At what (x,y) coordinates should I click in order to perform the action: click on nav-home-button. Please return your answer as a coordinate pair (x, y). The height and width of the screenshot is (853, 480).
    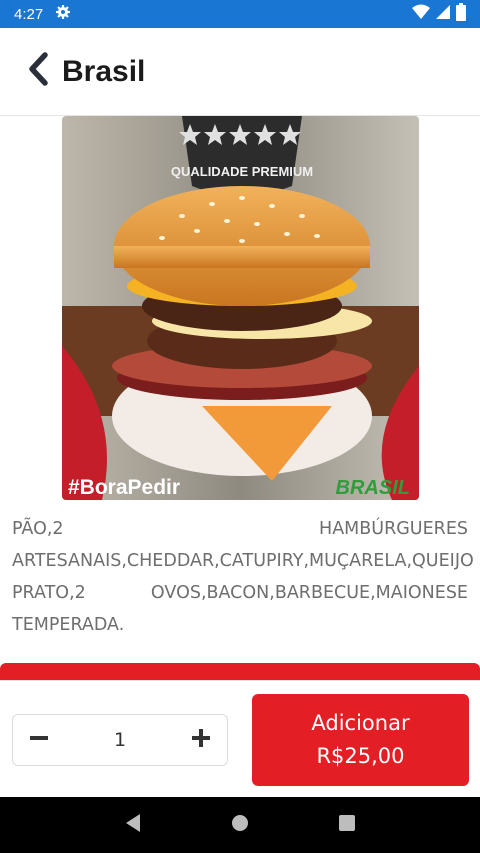
    Looking at the image, I should click on (240, 825).